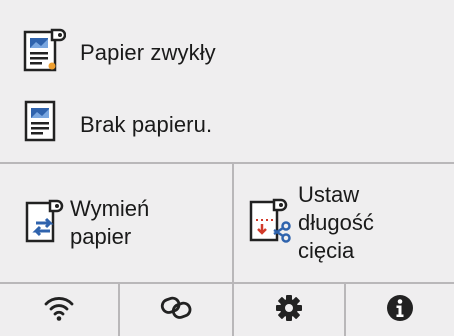 This screenshot has width=454, height=336. I want to click on media-type-row: Papier zwykły, so click(119, 52).